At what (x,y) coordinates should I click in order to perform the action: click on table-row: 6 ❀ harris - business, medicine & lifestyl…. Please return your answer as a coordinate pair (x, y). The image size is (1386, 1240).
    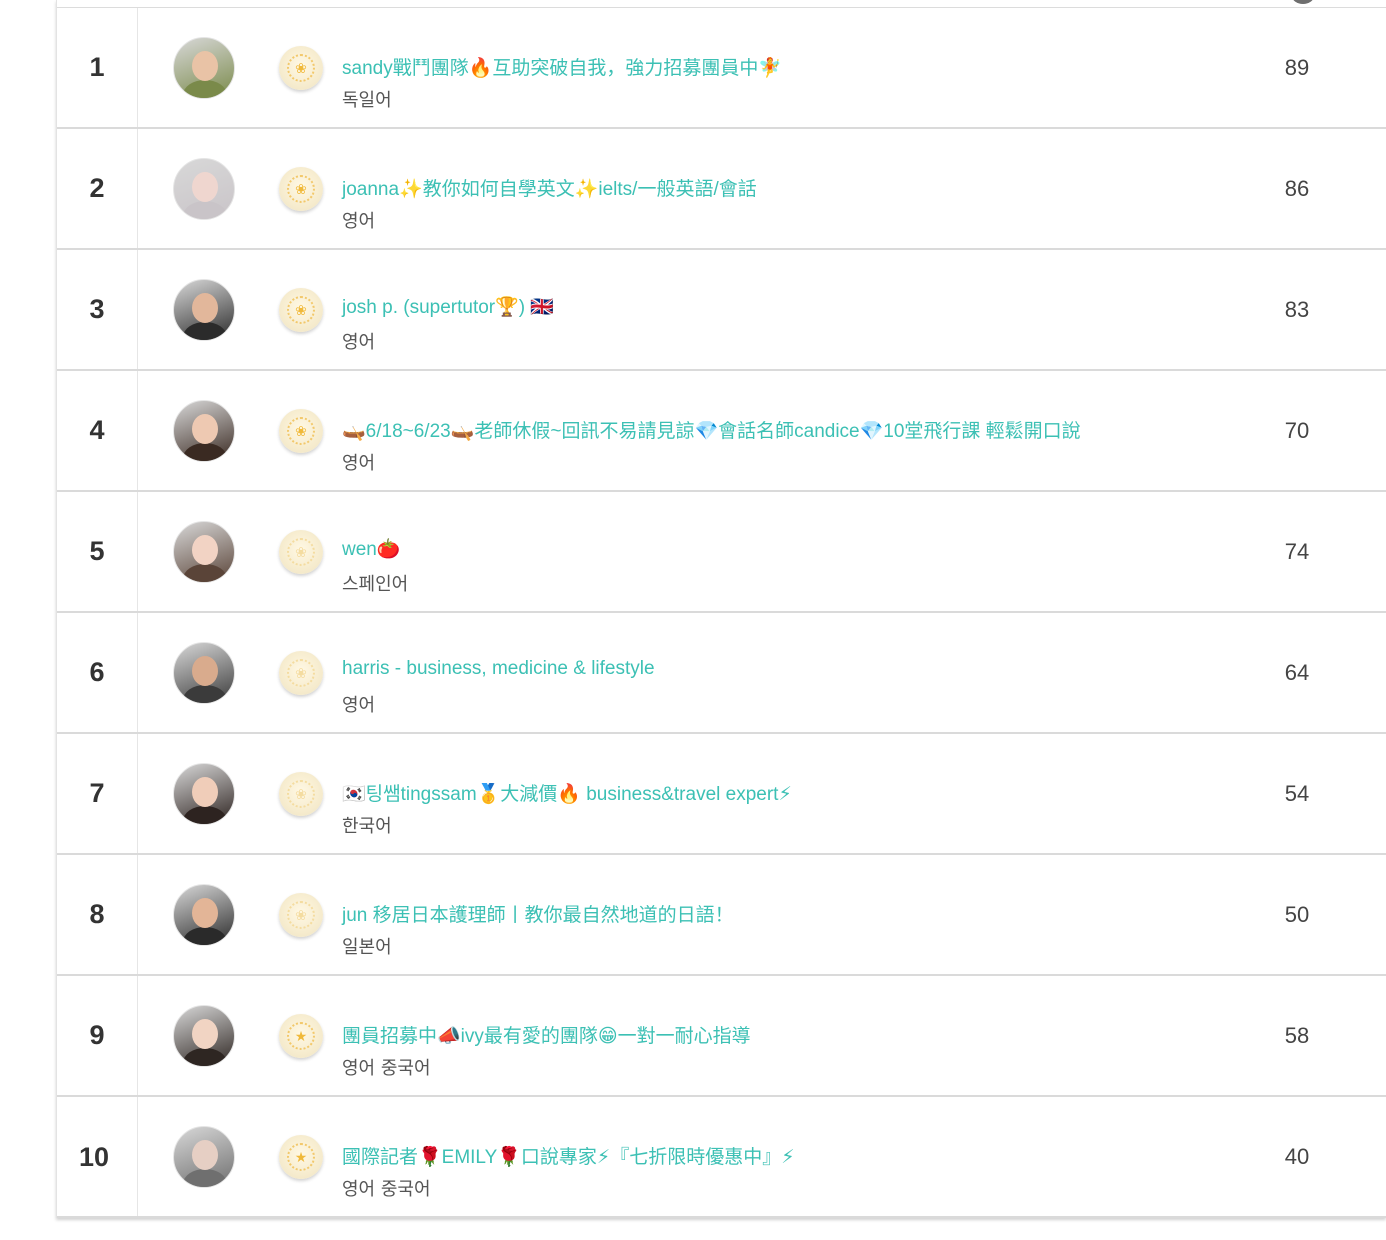
    Looking at the image, I should click on (721, 673).